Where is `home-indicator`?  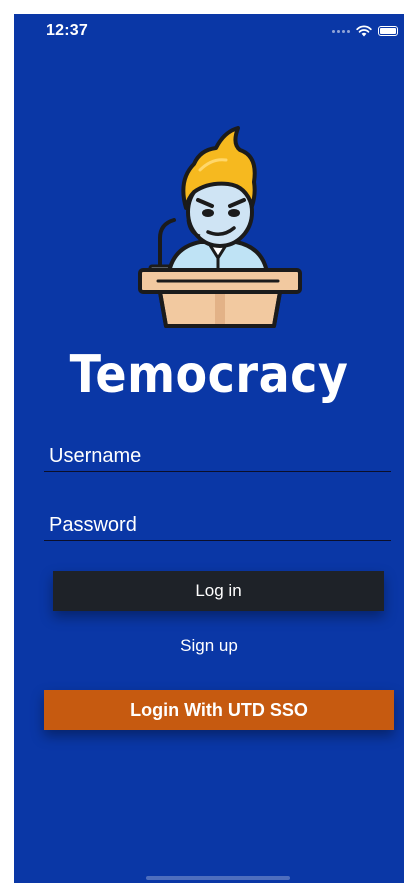 home-indicator is located at coordinates (218, 878).